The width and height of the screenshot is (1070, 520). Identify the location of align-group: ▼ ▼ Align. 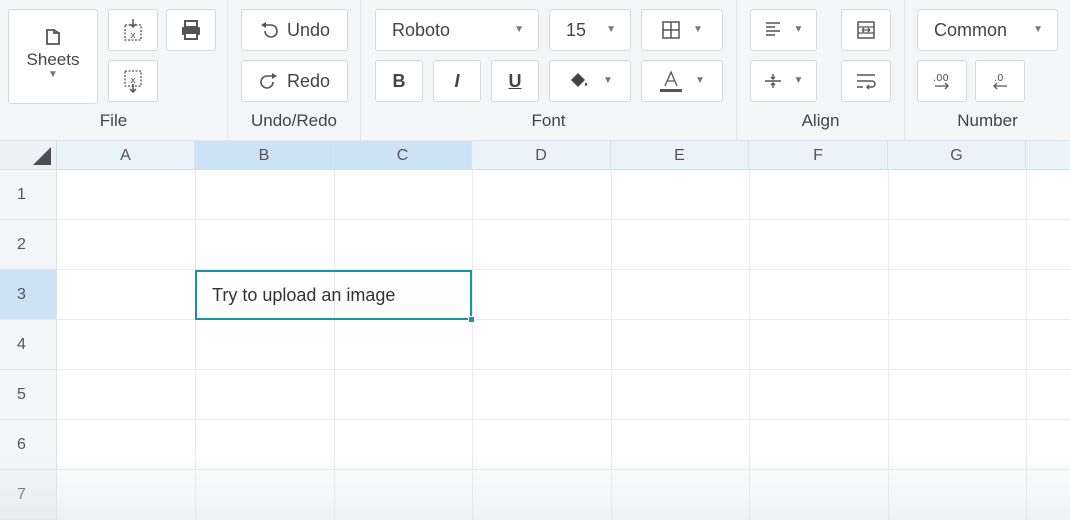
(821, 70).